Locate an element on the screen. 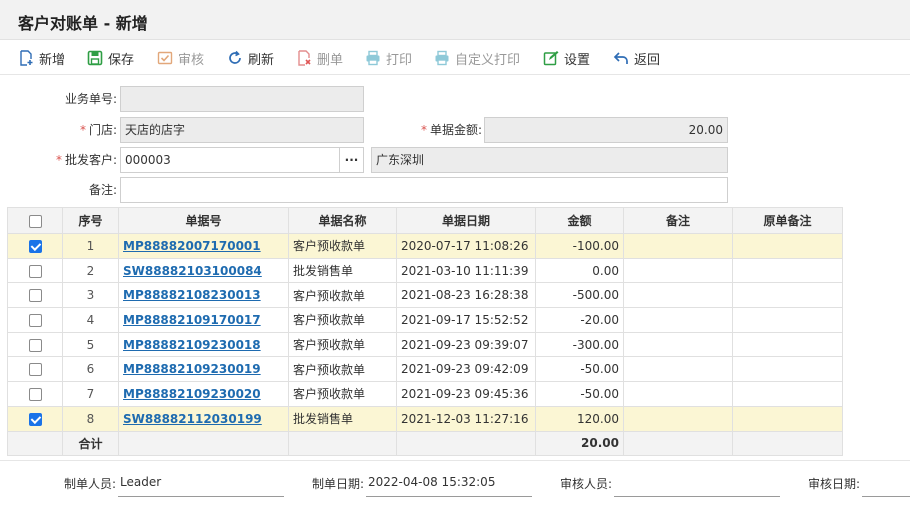 Image resolution: width=910 pixels, height=517 pixels. header-amount: 金额 is located at coordinates (579, 220).